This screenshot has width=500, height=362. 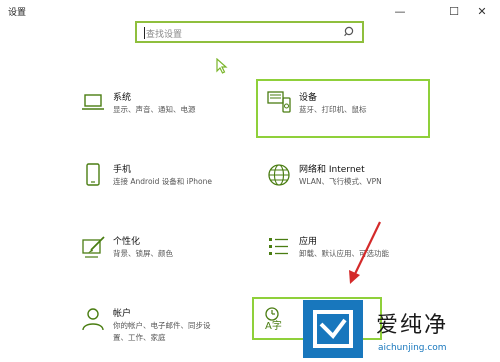 I want to click on search-placeholder: 查找设置, so click(x=164, y=35).